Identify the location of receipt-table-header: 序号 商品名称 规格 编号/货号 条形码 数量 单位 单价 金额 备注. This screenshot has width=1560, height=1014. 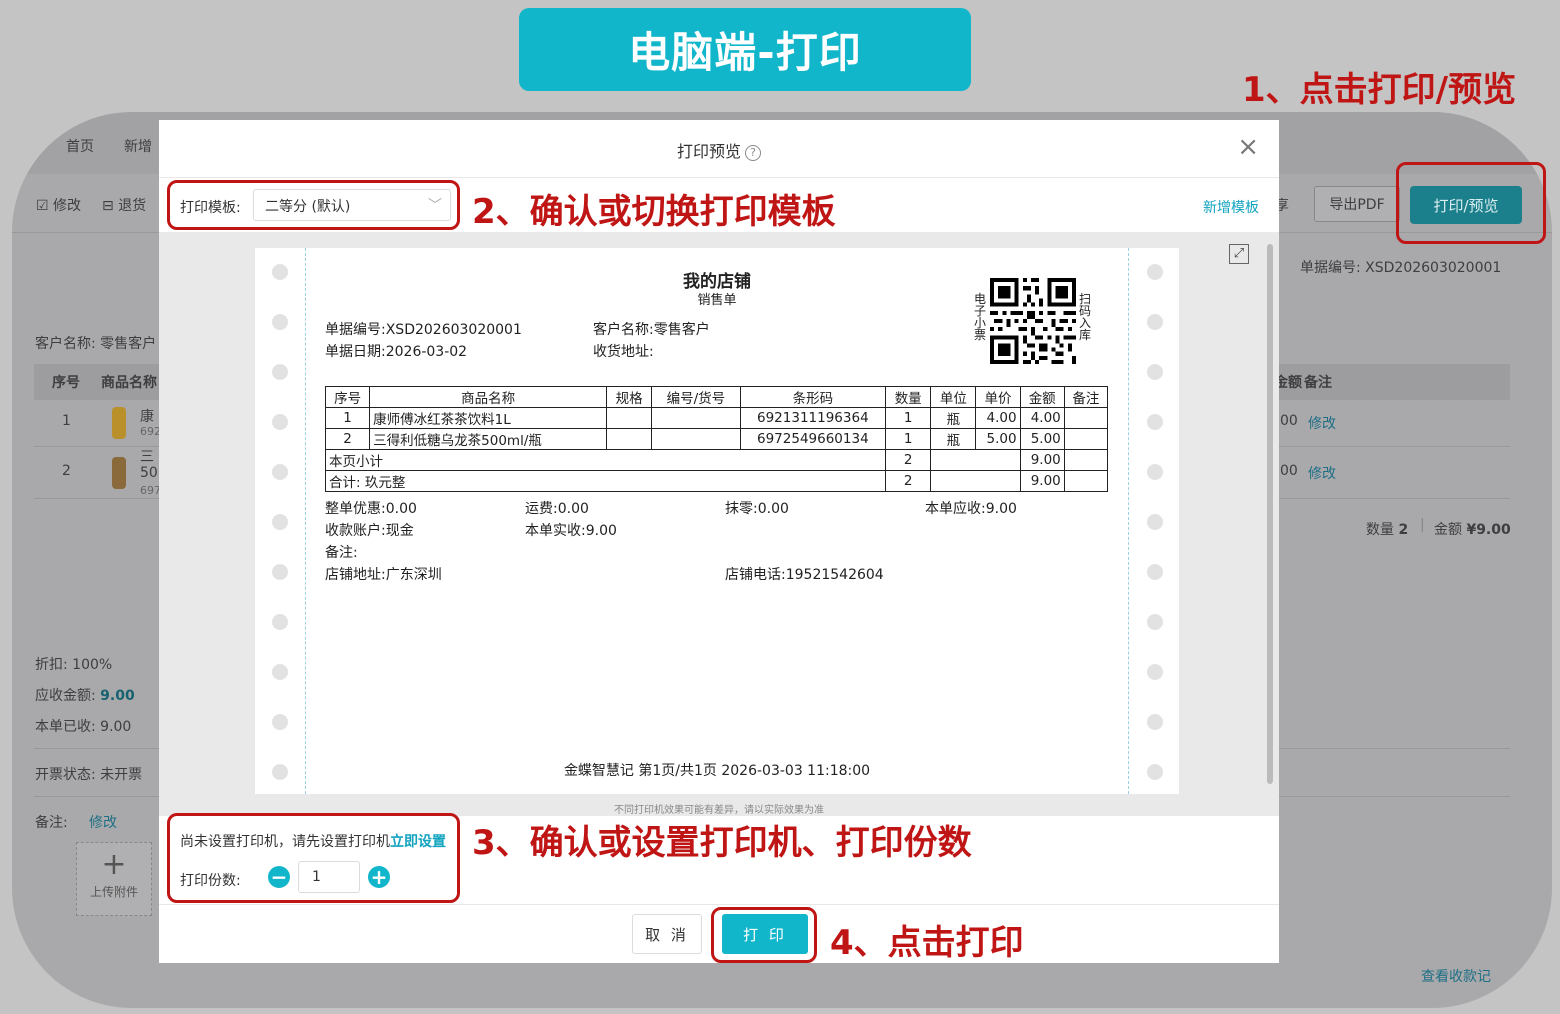
(716, 397).